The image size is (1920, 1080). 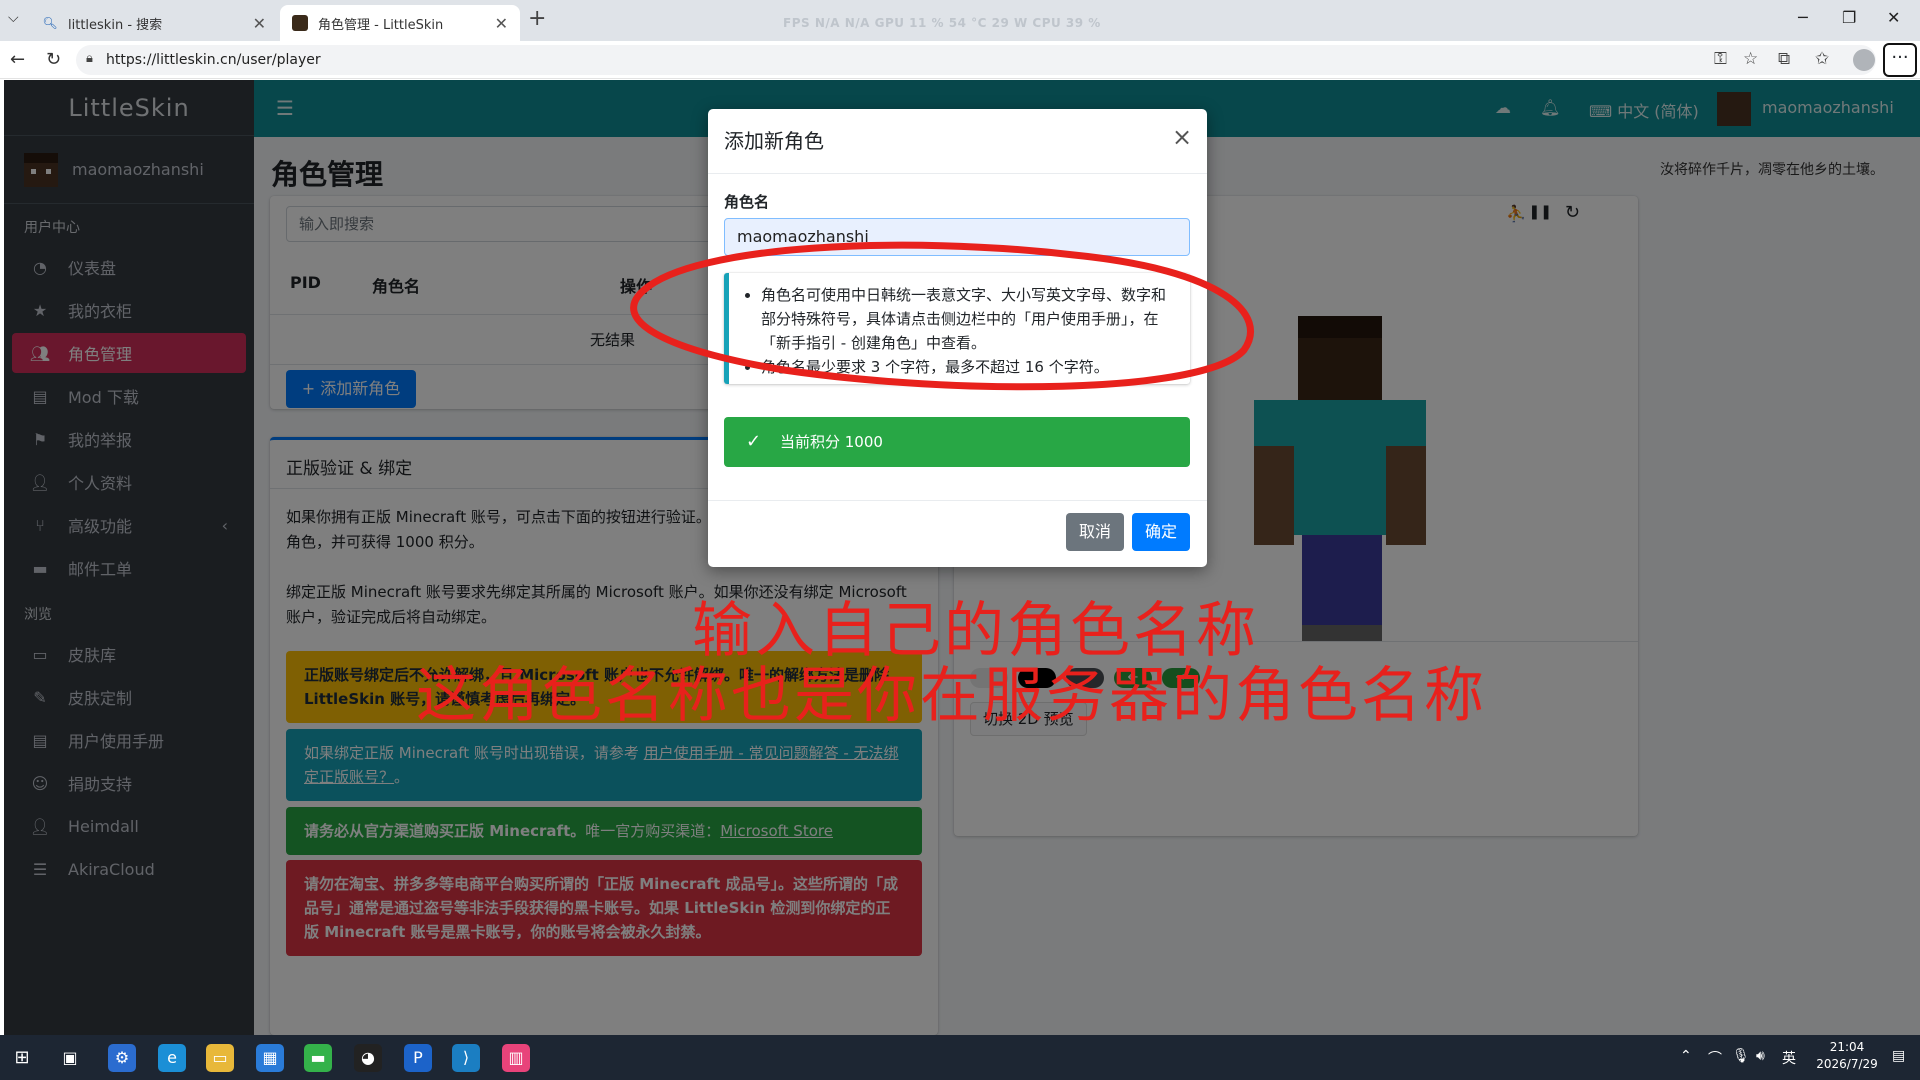 I want to click on minimize-icon: ─, so click(x=1803, y=17).